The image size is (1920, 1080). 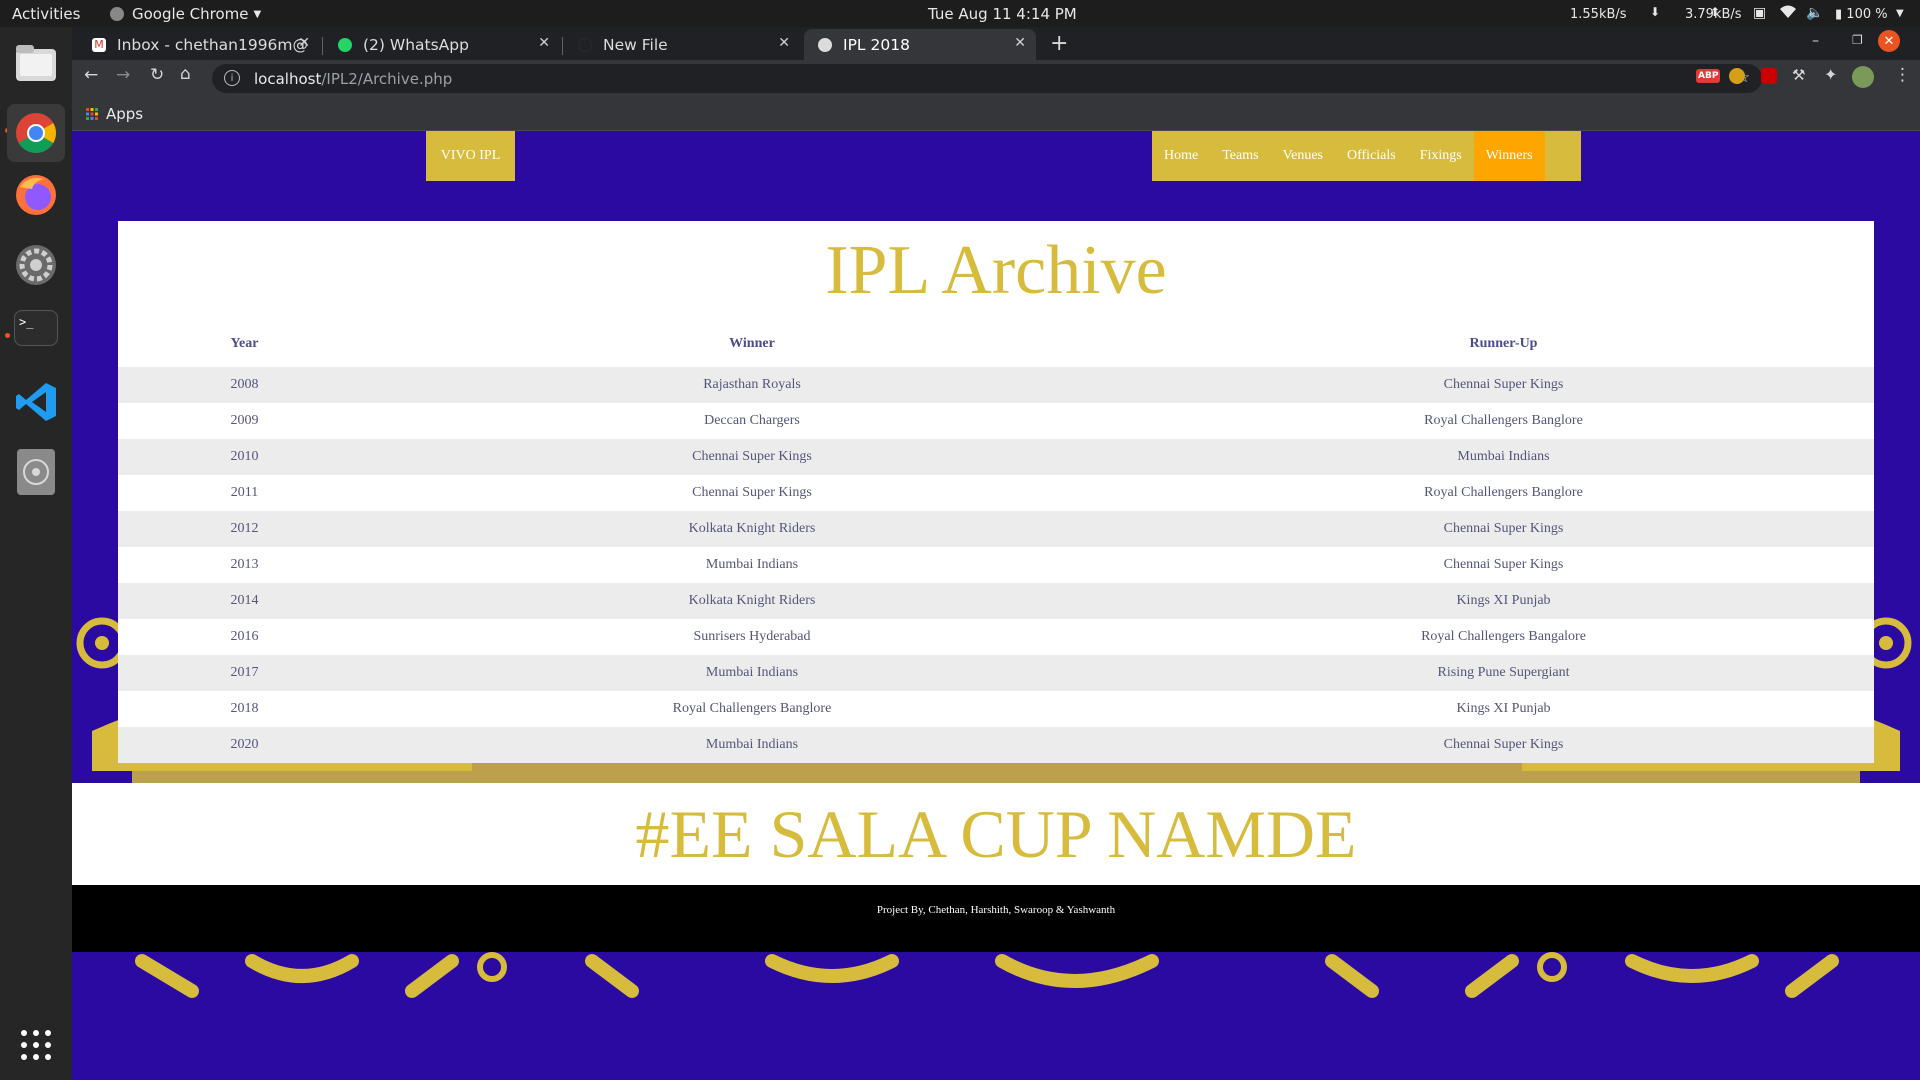 I want to click on restore-button: ❐, so click(x=1857, y=40).